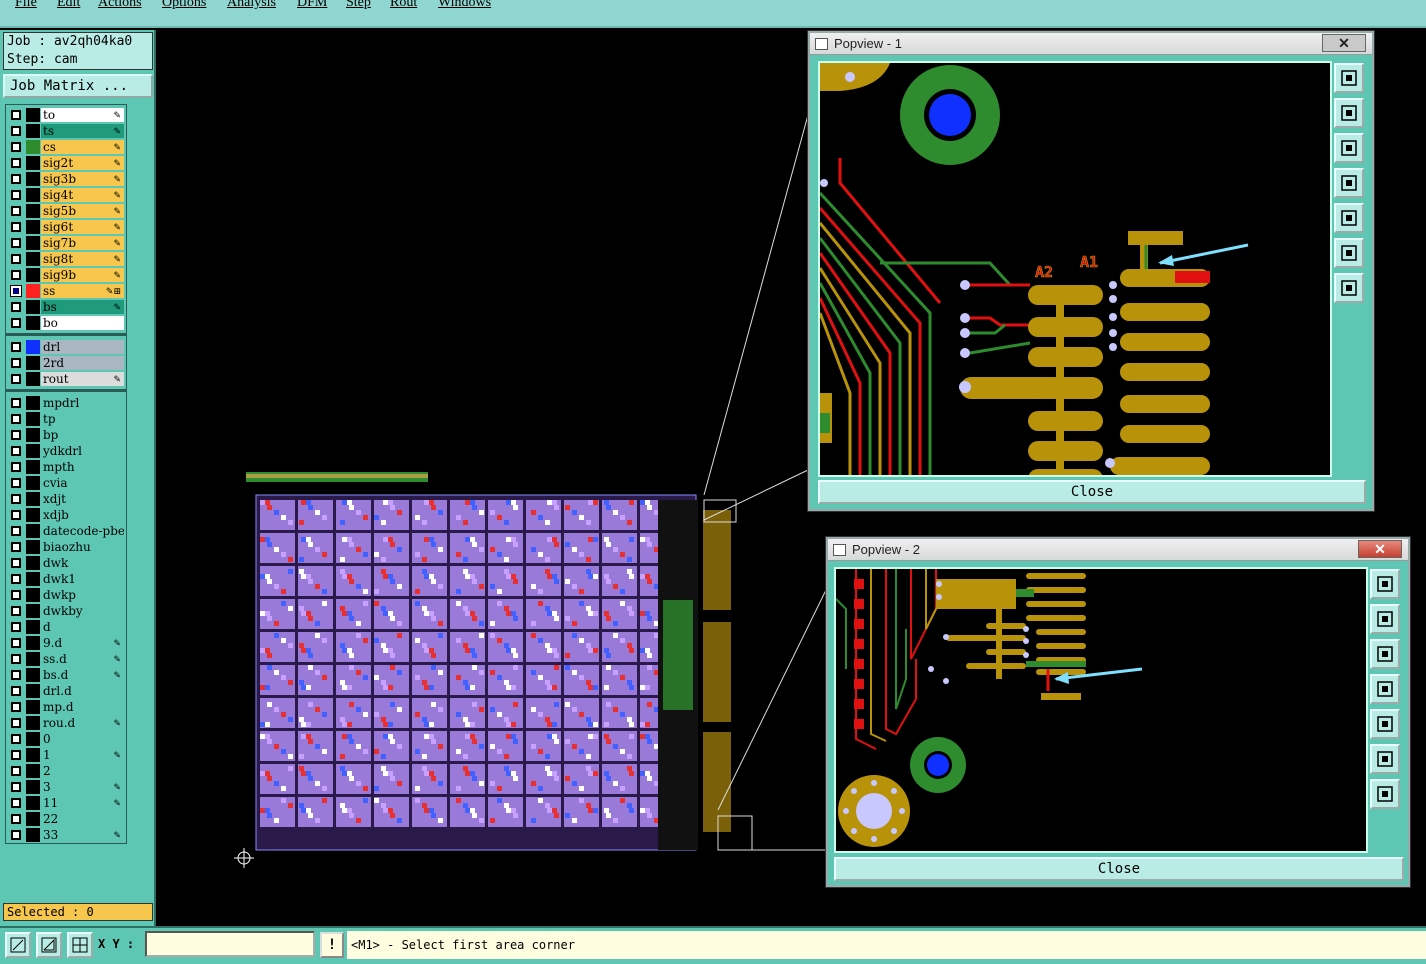  I want to click on layer-row-rout: rout ✎, so click(66, 379).